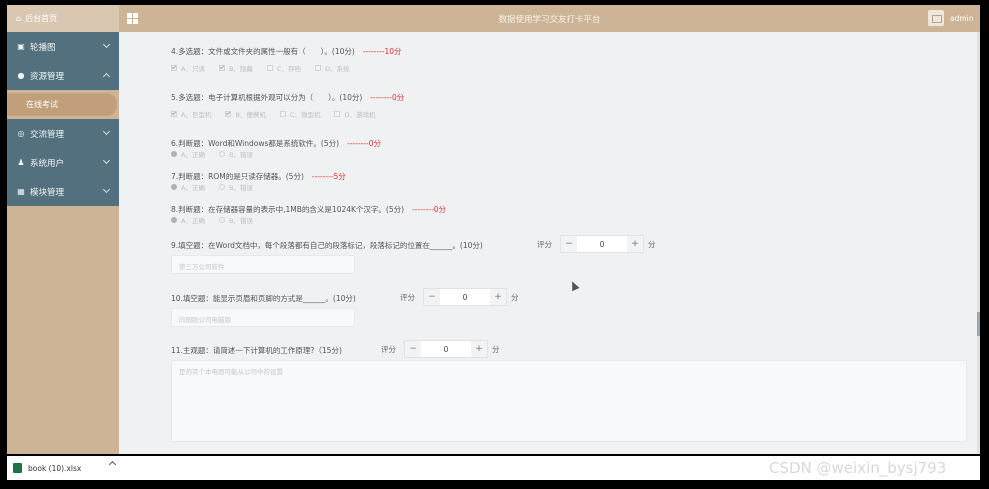 The height and width of the screenshot is (489, 989). I want to click on option-label: D、系统, so click(337, 69).